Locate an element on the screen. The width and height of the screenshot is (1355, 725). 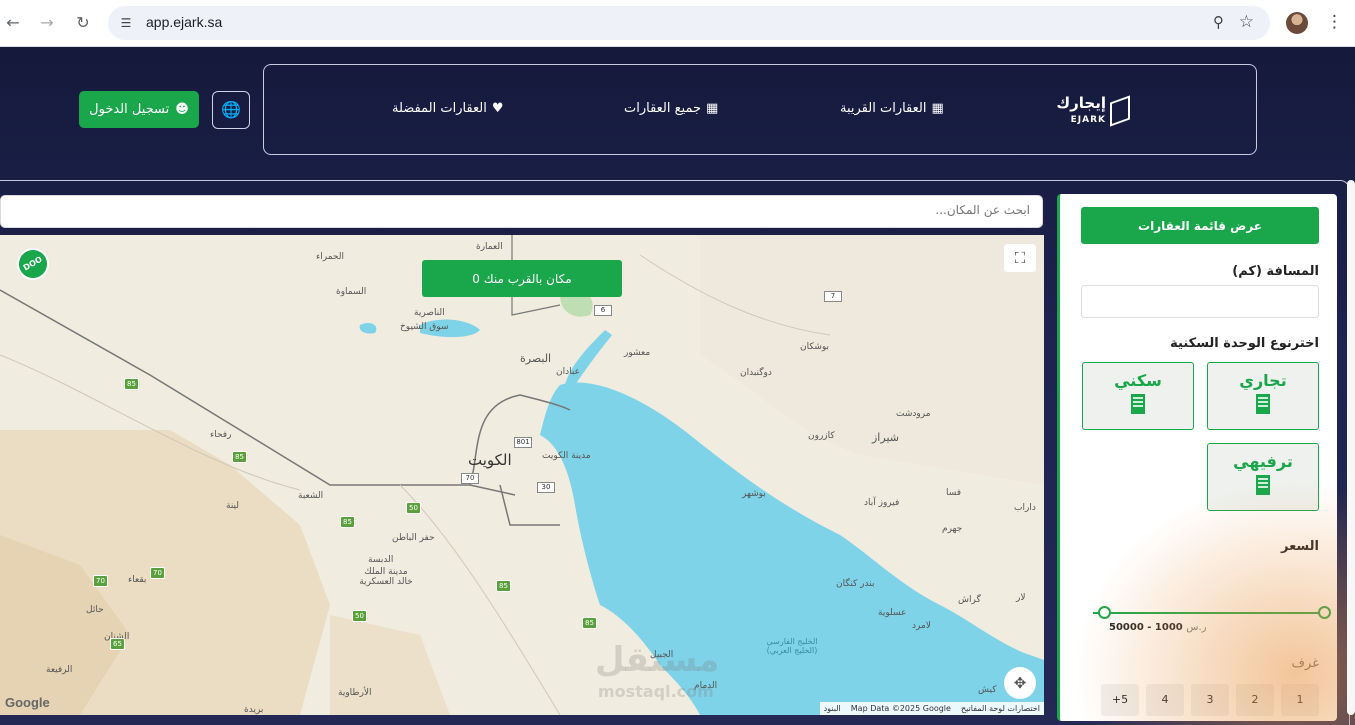
map-label-rafha: رفحاء is located at coordinates (221, 435).